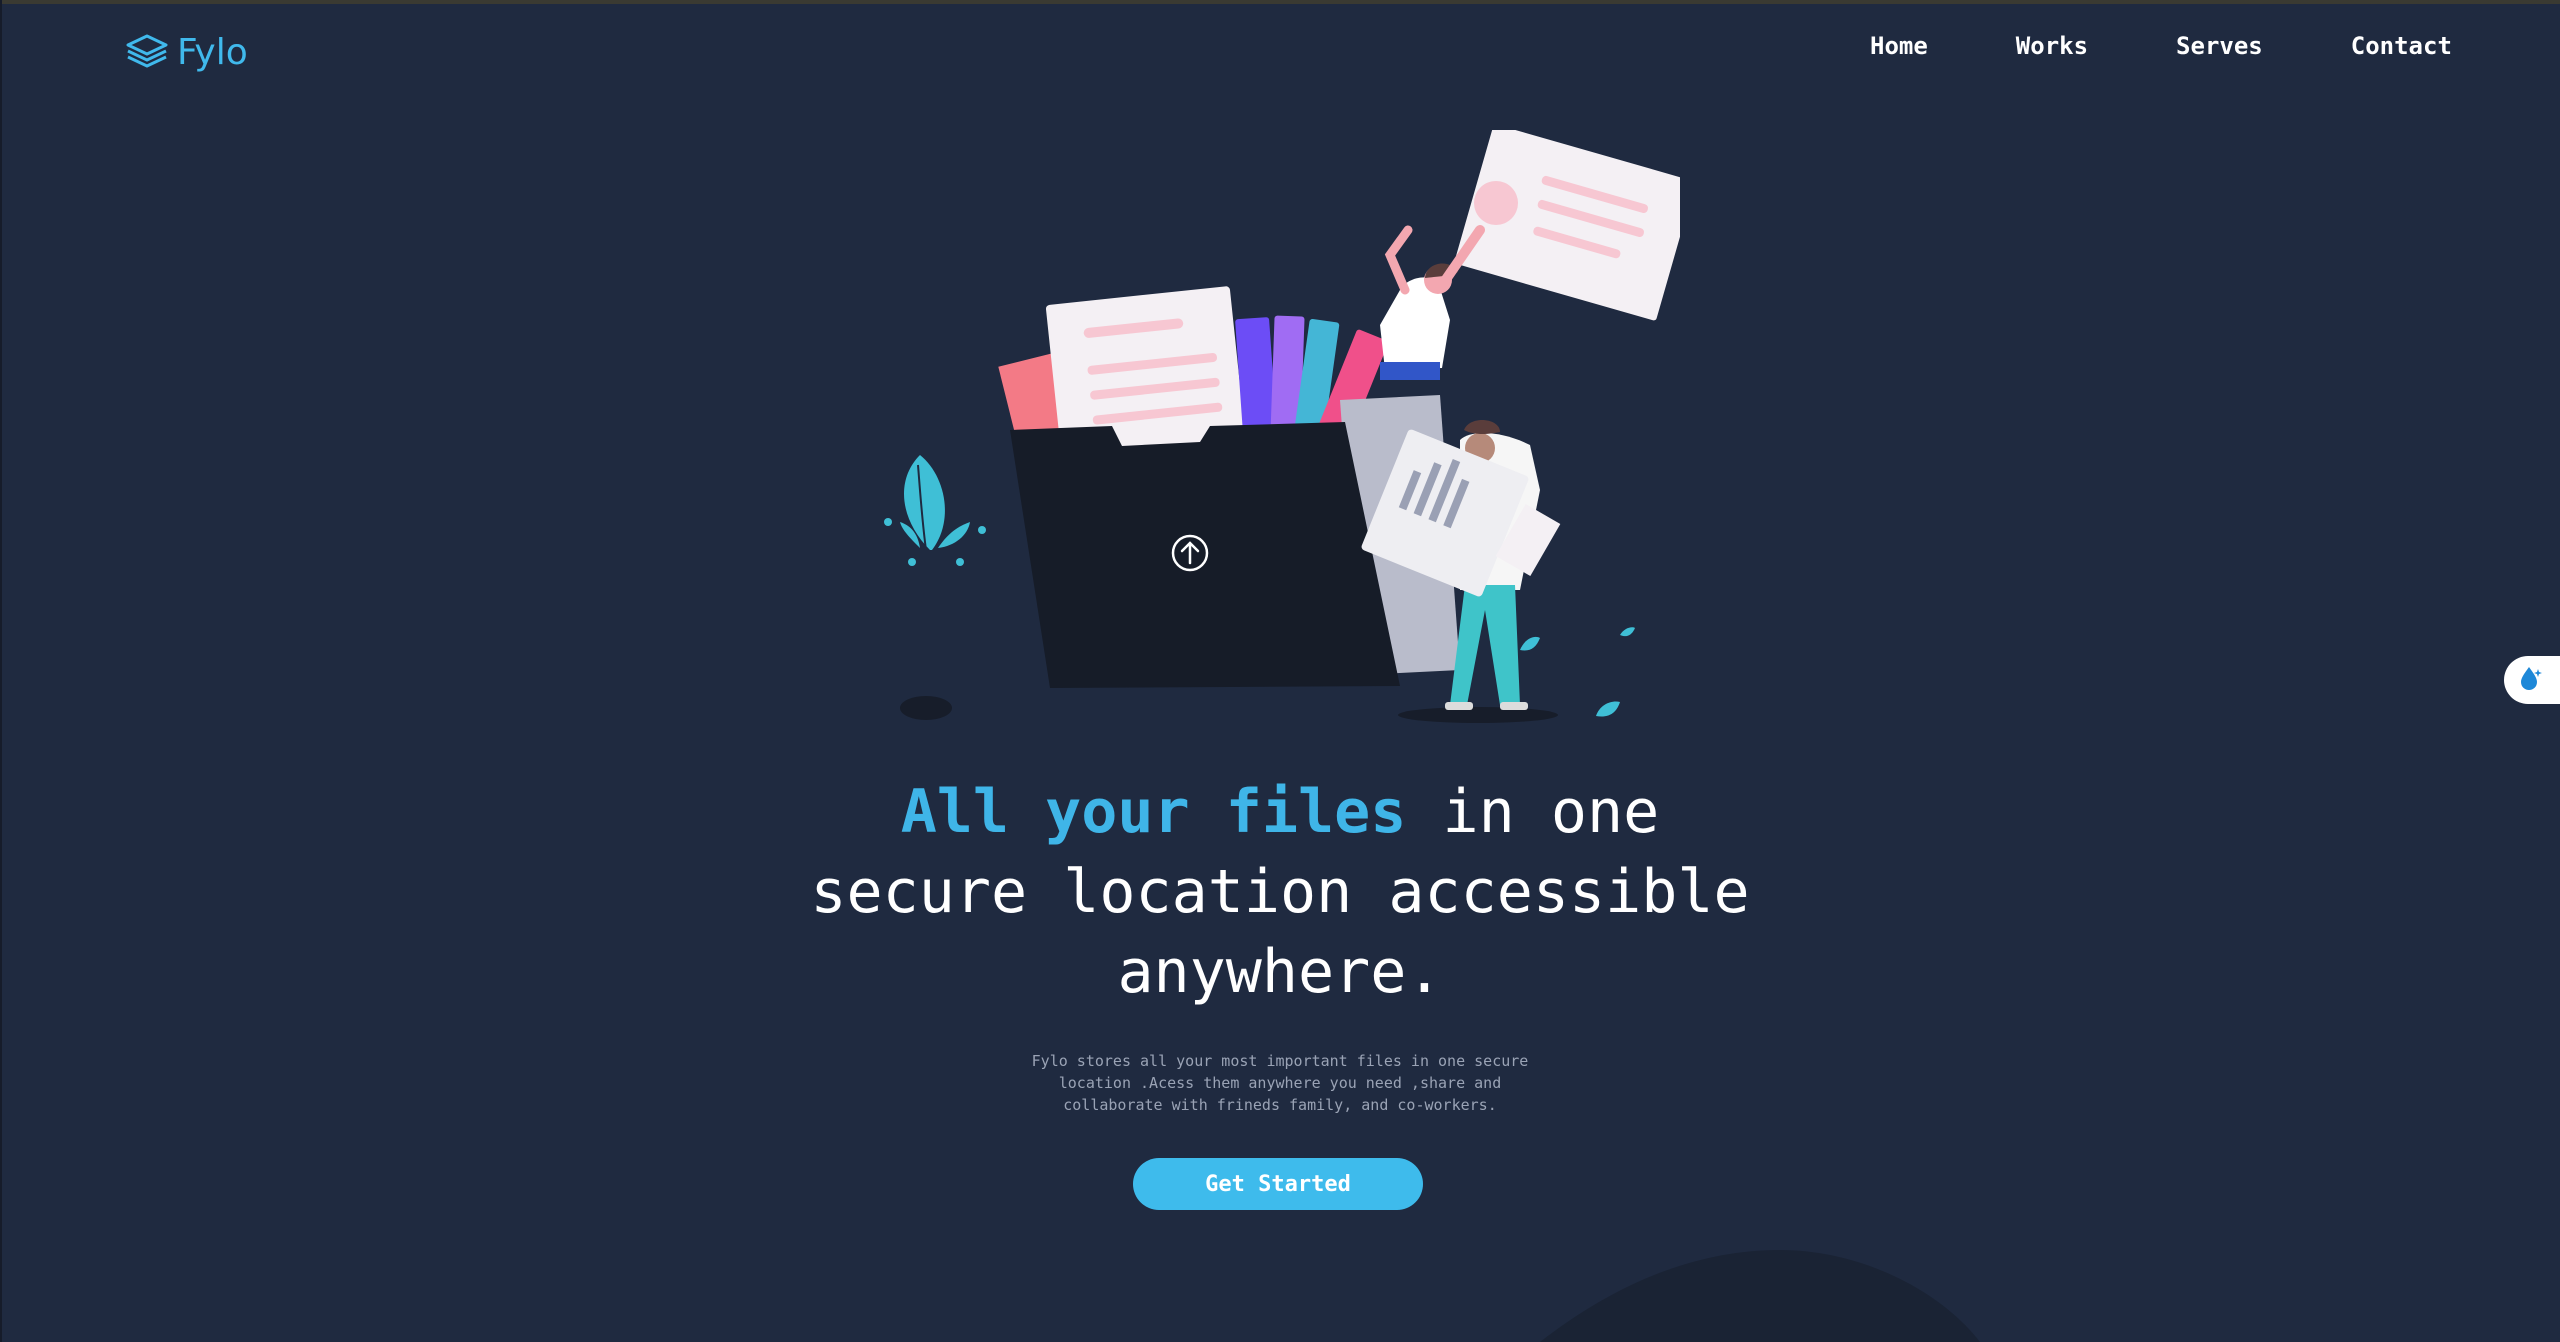 The image size is (2560, 1342). What do you see at coordinates (1538, 252) in the screenshot?
I see `person-holding-card` at bounding box center [1538, 252].